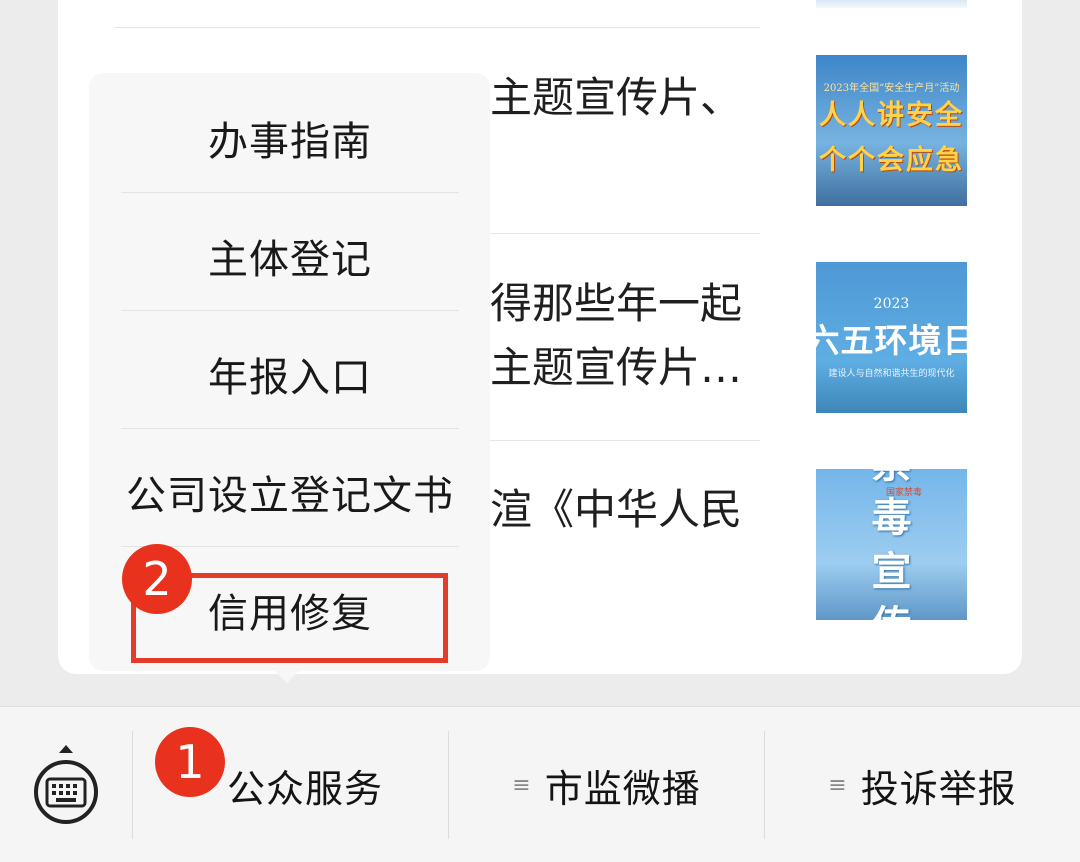 This screenshot has height=862, width=1080. What do you see at coordinates (437, 27) in the screenshot?
I see `list-divider` at bounding box center [437, 27].